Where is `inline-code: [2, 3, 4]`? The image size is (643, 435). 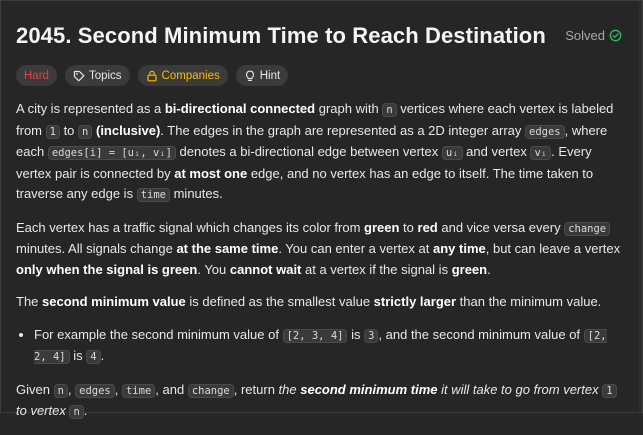
inline-code: [2, 3, 4] is located at coordinates (315, 335).